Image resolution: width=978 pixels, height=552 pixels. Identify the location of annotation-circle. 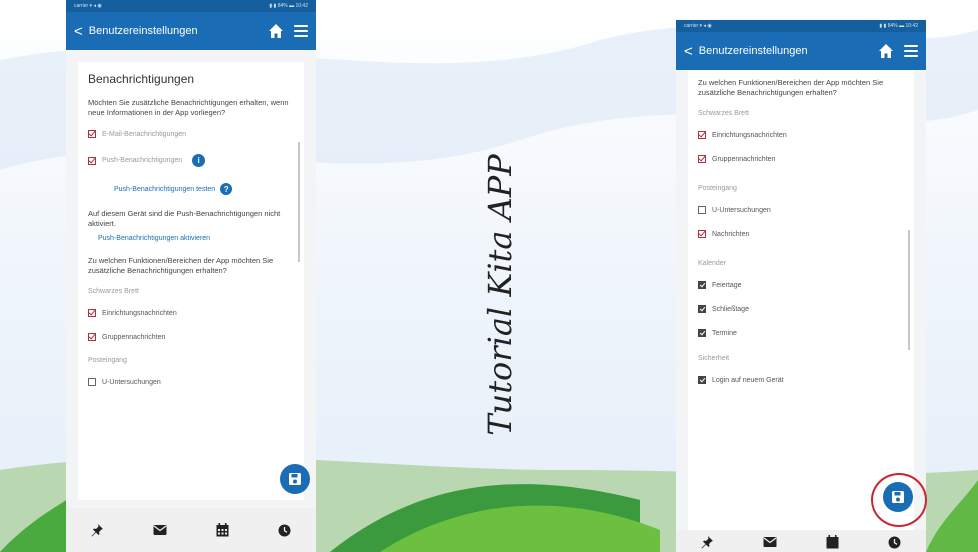
(899, 500).